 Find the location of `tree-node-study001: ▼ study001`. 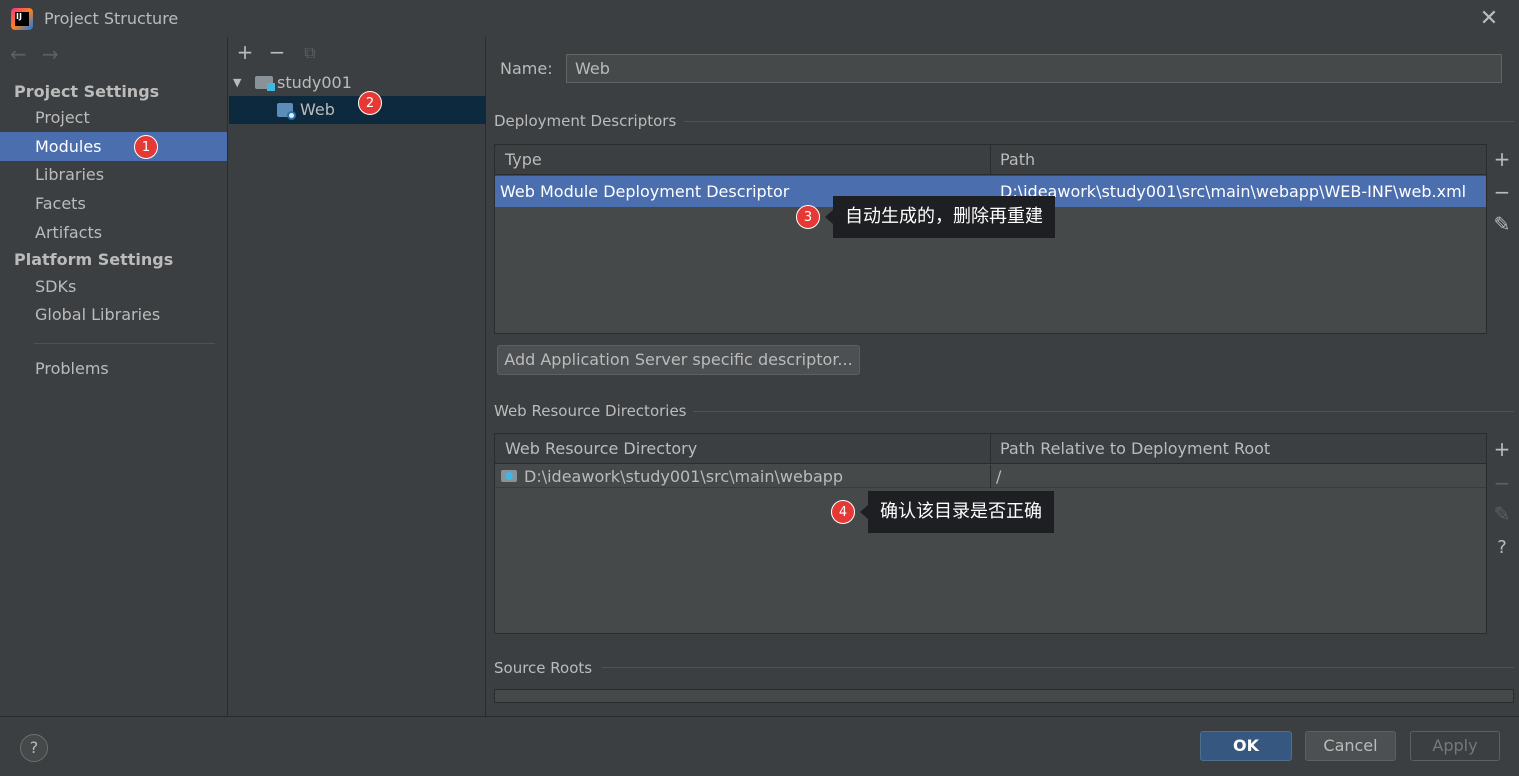

tree-node-study001: ▼ study001 is located at coordinates (357, 82).